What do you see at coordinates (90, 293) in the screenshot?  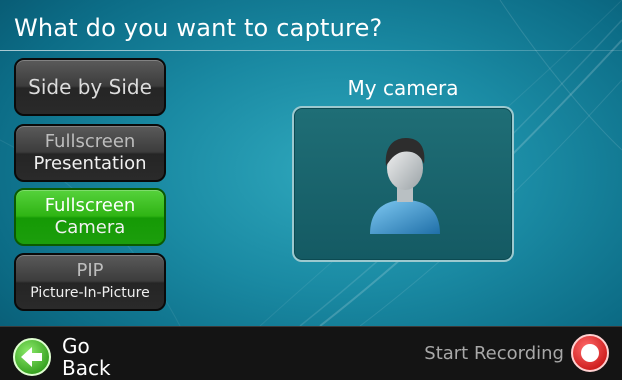 I see `pip-line2: Picture-In-Picture` at bounding box center [90, 293].